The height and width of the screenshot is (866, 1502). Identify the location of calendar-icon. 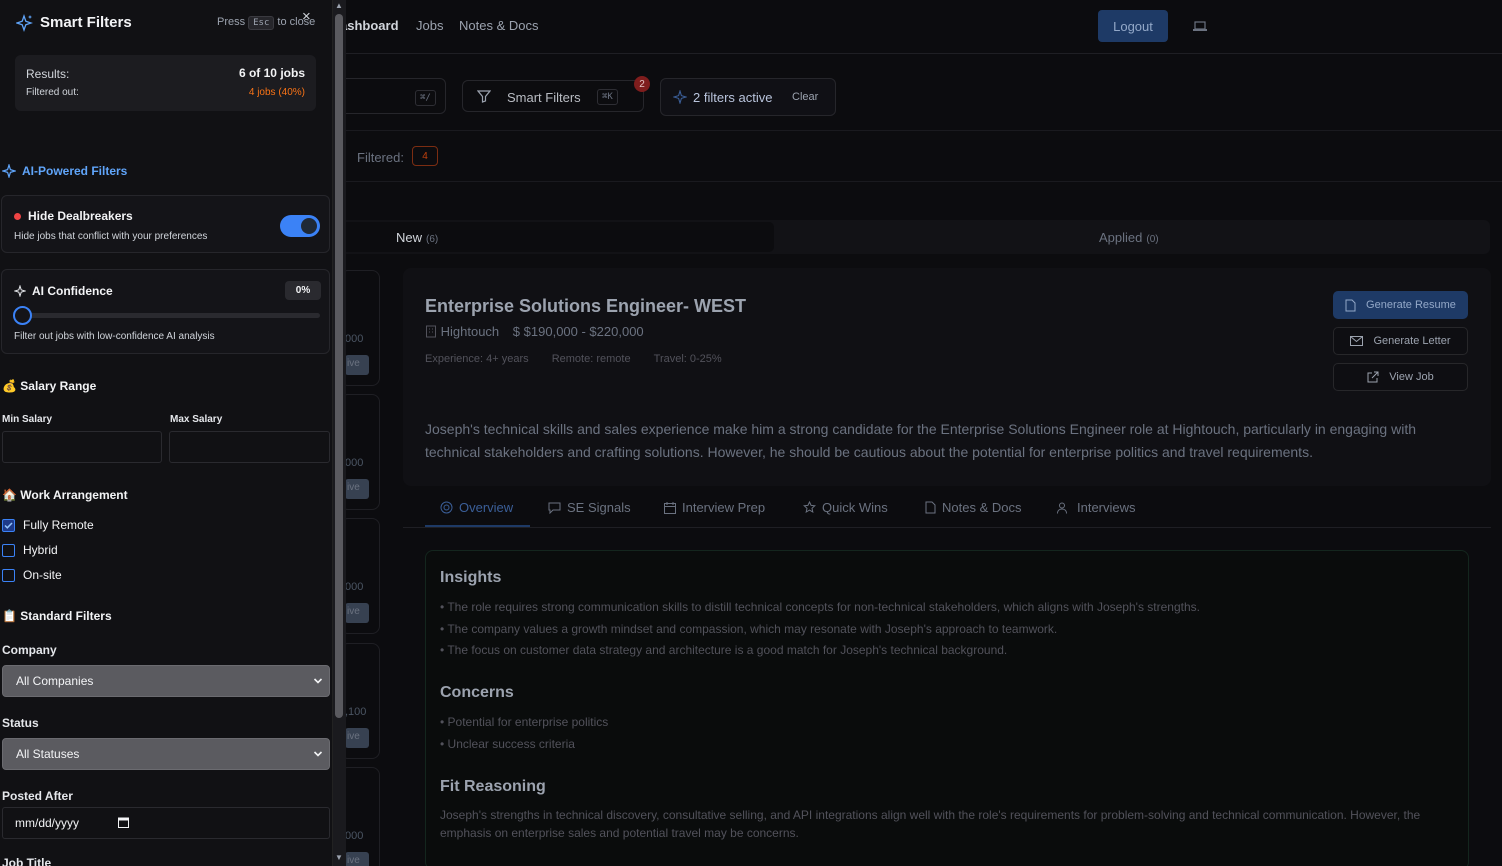
(123, 822).